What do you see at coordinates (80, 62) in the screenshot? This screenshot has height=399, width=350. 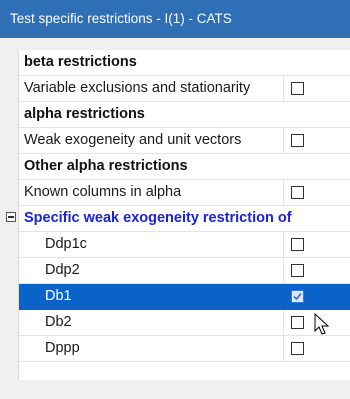 I see `section-header-label: beta restrictions` at bounding box center [80, 62].